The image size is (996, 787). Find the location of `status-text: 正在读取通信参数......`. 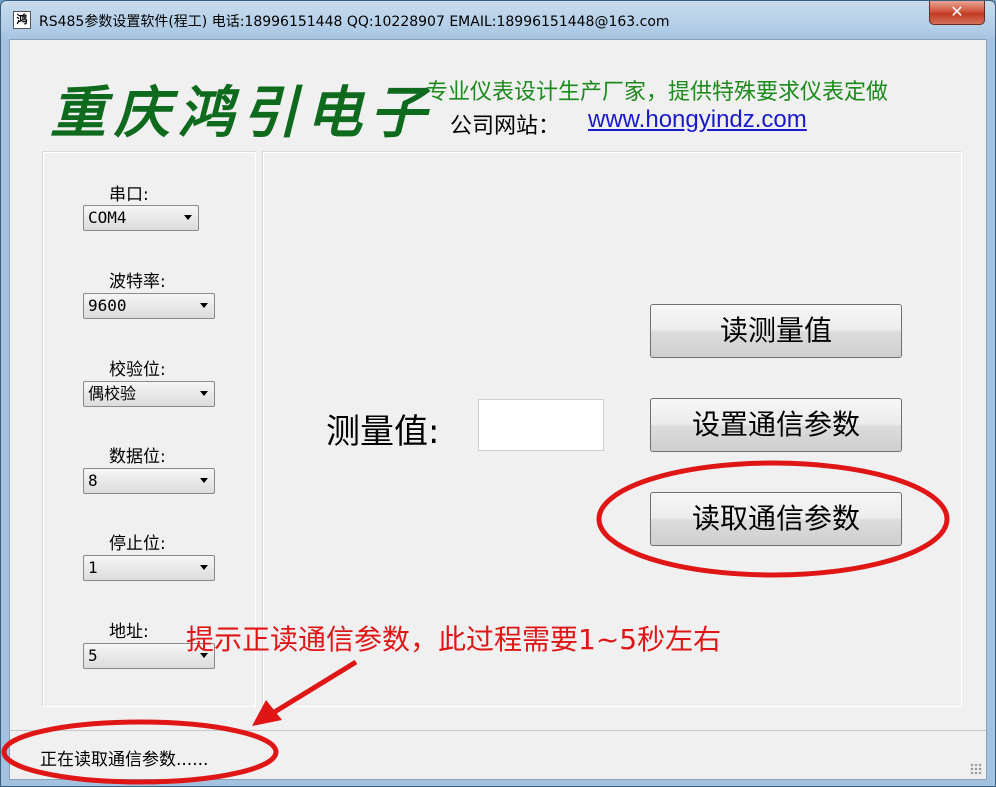

status-text: 正在读取通信参数...... is located at coordinates (124, 760).